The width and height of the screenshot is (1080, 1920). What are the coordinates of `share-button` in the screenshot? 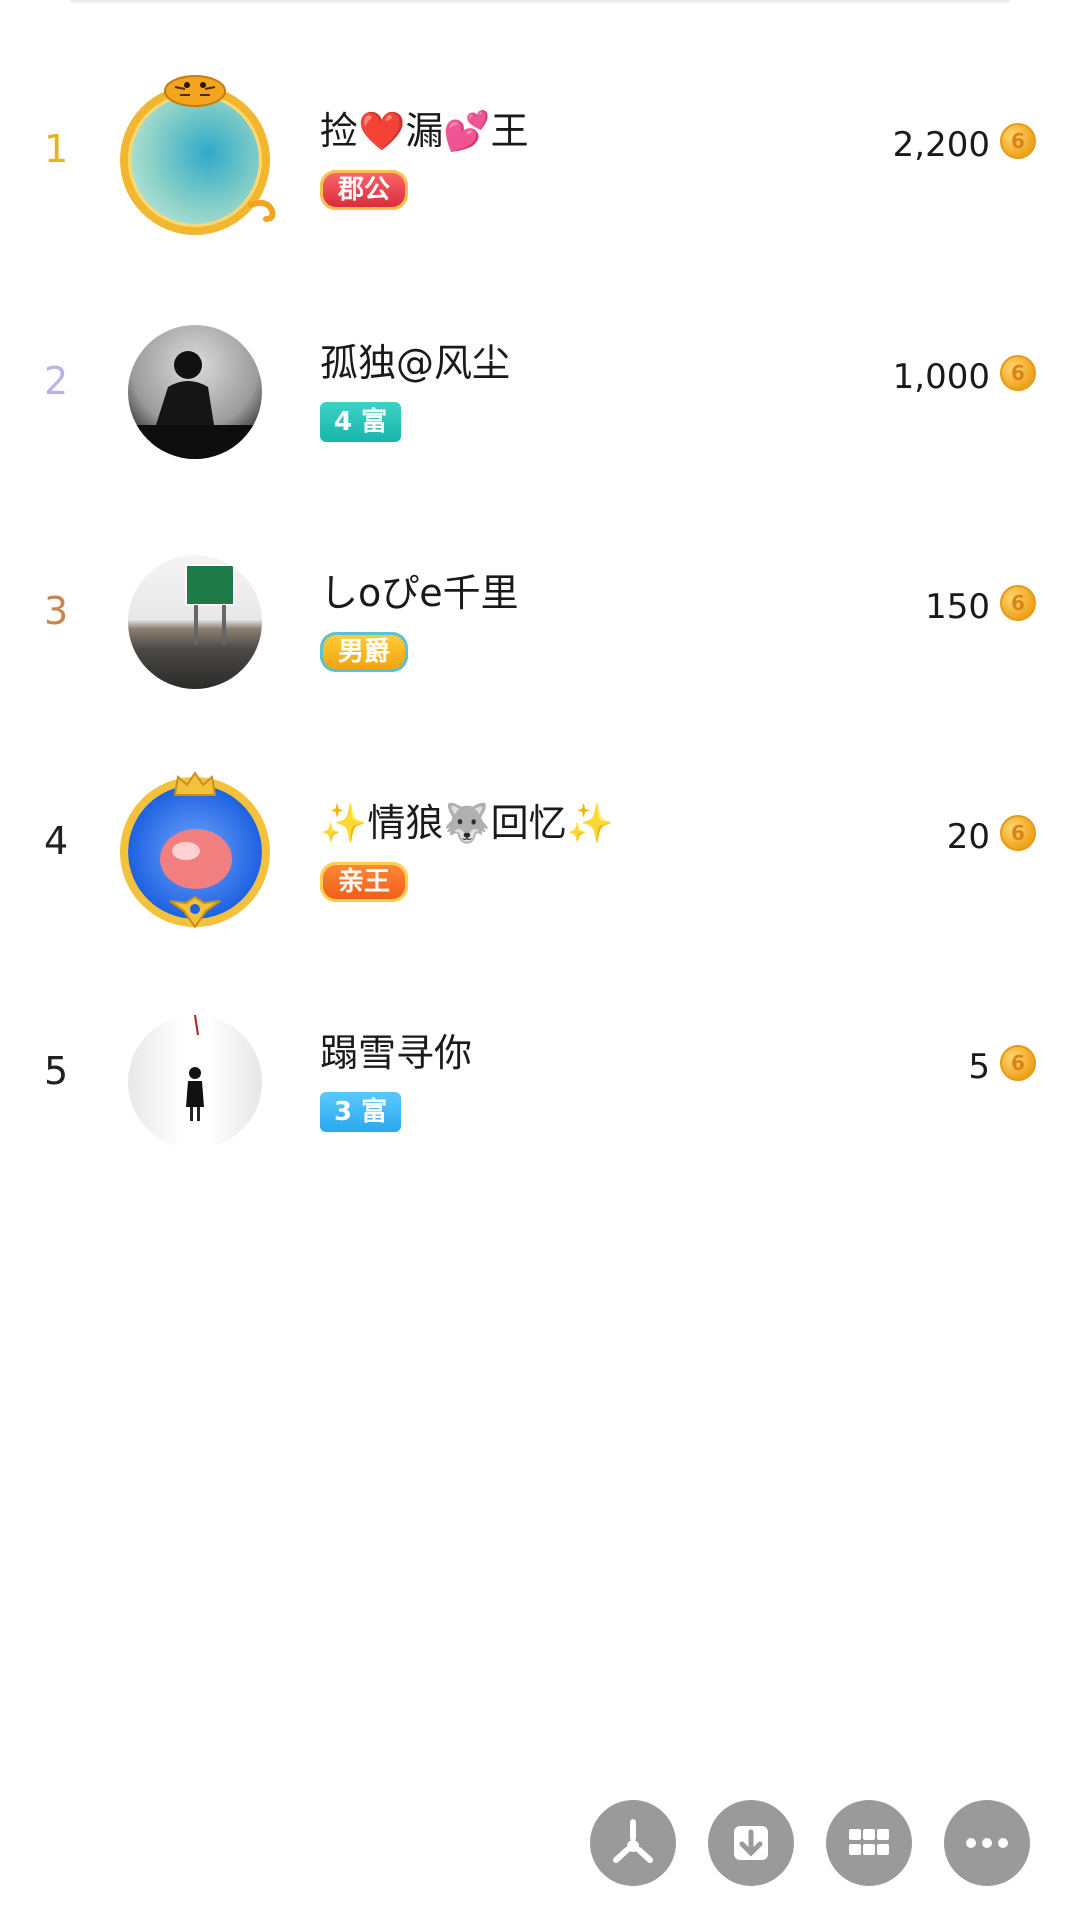 It's located at (633, 1843).